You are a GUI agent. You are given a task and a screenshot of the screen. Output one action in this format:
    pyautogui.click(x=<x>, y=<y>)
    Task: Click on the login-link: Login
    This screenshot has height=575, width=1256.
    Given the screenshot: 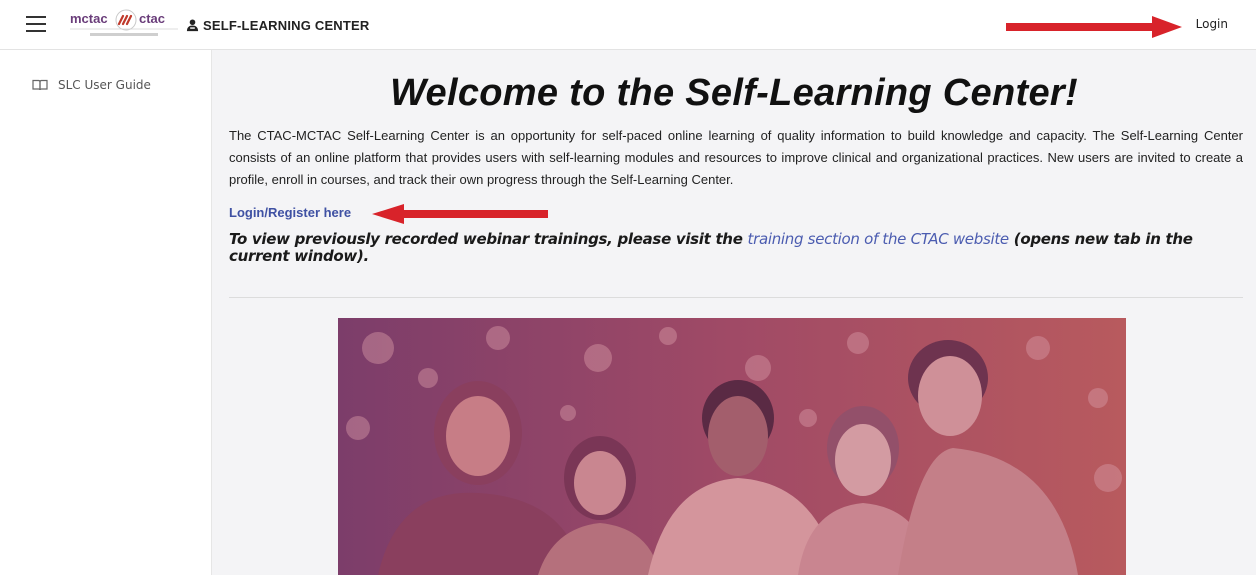 What is the action you would take?
    pyautogui.click(x=1212, y=24)
    